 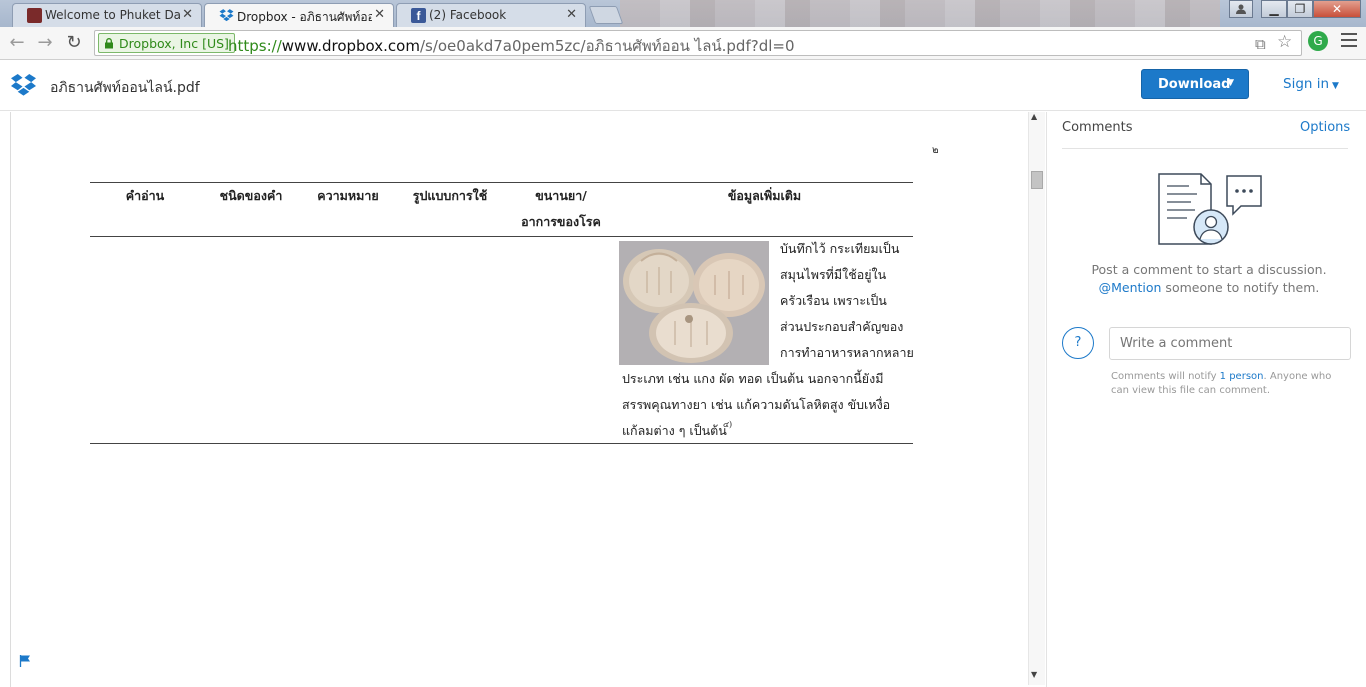 What do you see at coordinates (561, 221) in the screenshot?
I see `column-header-line2: อาการของโรค` at bounding box center [561, 221].